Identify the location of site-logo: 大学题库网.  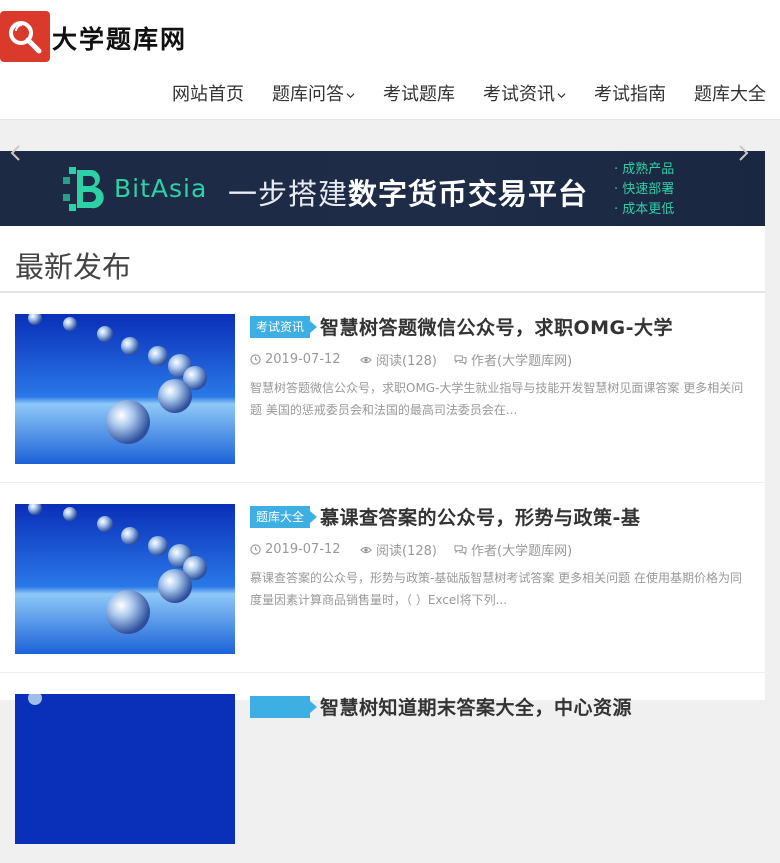
(120, 37).